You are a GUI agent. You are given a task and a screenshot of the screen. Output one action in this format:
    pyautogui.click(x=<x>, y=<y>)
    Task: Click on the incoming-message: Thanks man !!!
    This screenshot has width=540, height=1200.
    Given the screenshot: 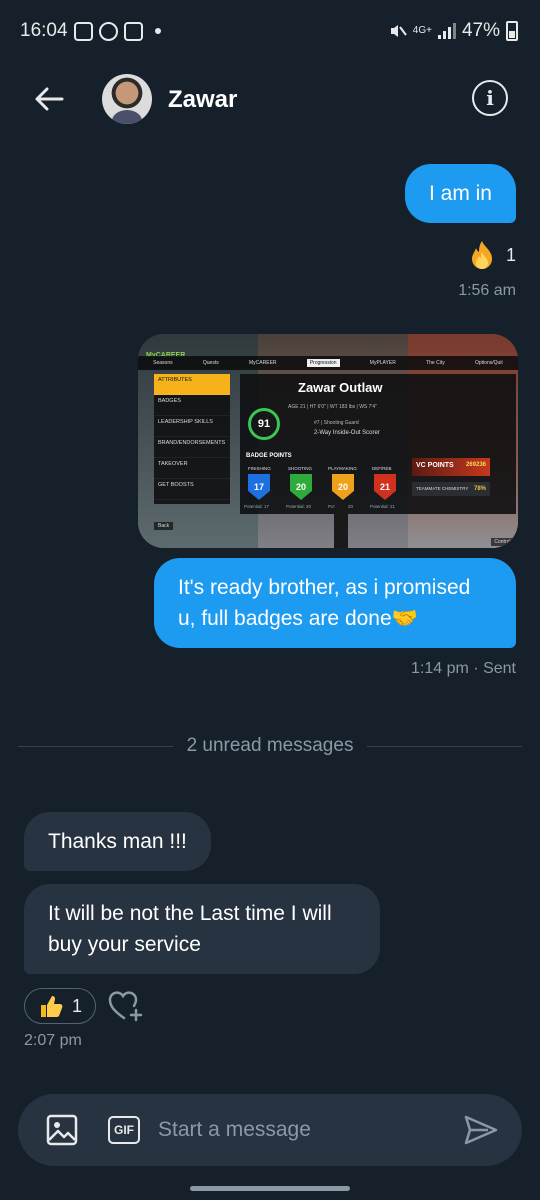 What is the action you would take?
    pyautogui.click(x=117, y=841)
    